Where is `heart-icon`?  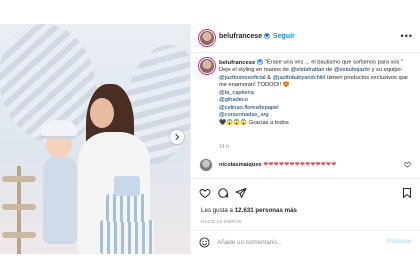
heart-icon is located at coordinates (205, 193).